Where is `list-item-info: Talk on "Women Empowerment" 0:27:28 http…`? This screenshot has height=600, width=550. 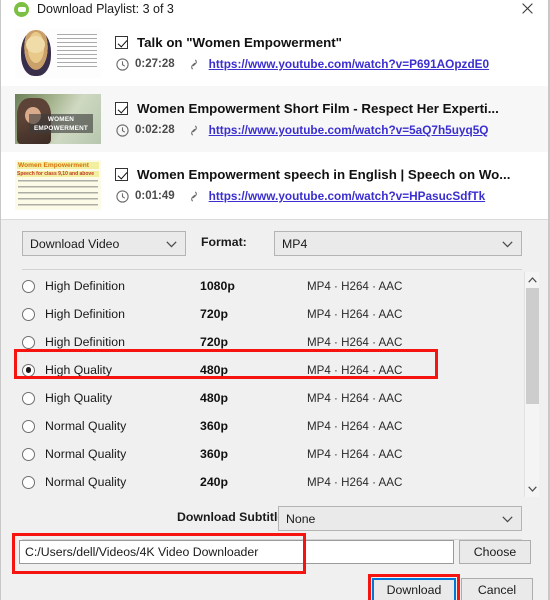 list-item-info: Talk on "Women Empowerment" 0:27:28 http… is located at coordinates (332, 53).